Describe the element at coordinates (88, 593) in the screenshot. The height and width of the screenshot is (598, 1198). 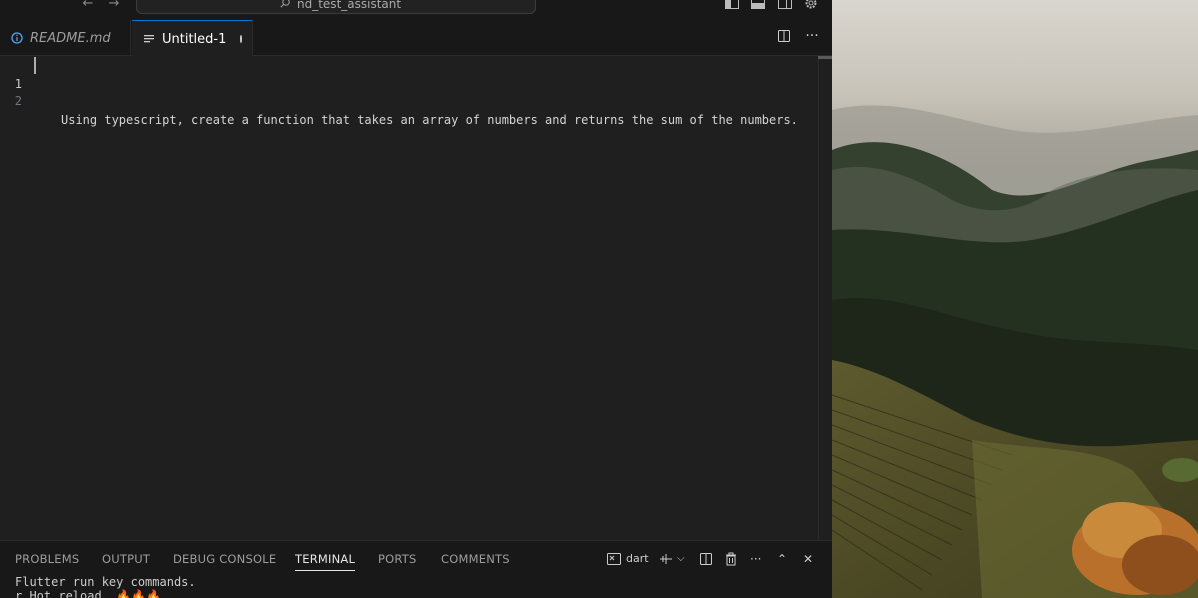
I see `terminal-line: r Hot reload. 🔥🔥🔥` at that location.